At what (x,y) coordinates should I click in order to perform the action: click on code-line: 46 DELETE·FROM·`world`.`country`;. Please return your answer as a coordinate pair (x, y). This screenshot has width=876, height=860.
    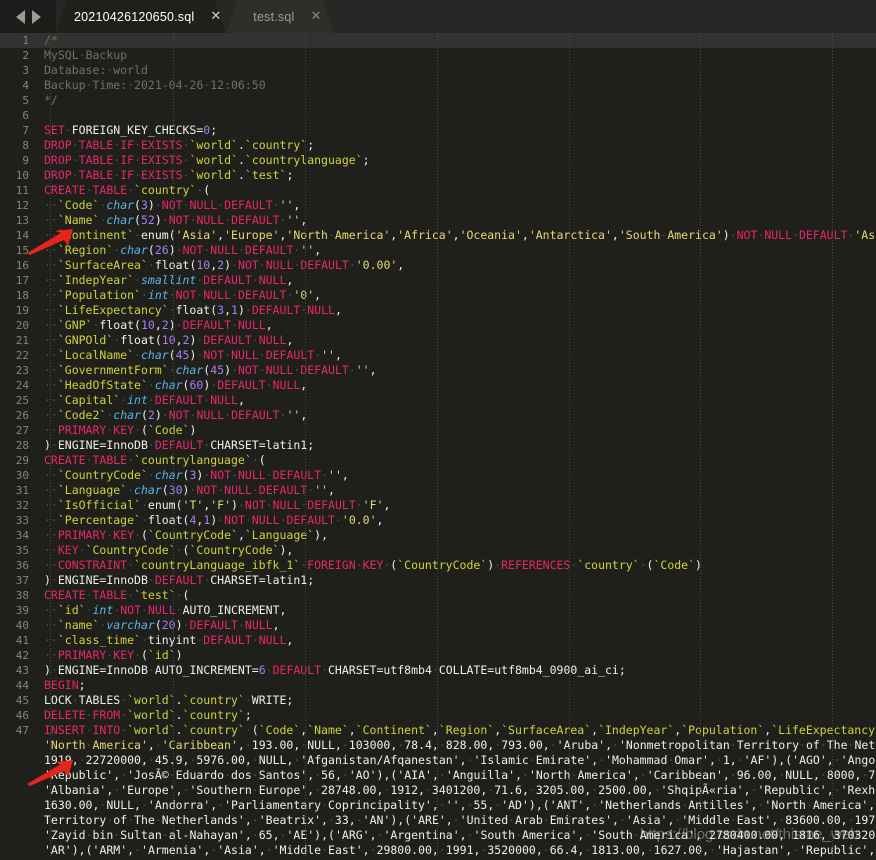
    Looking at the image, I should click on (438, 715).